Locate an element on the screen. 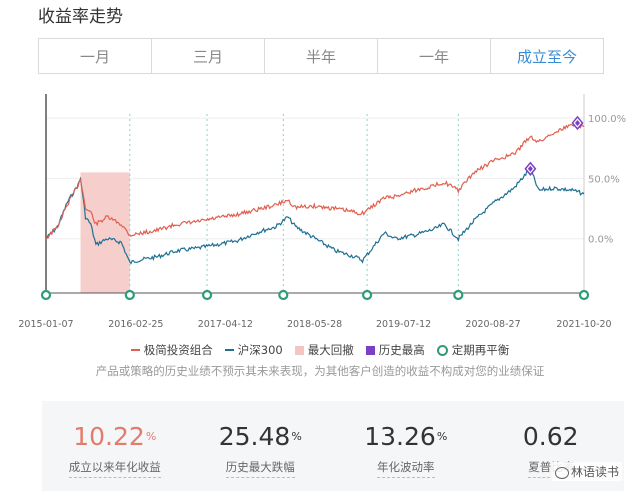  stat-annual-return-value: 10.22% is located at coordinates (115, 436).